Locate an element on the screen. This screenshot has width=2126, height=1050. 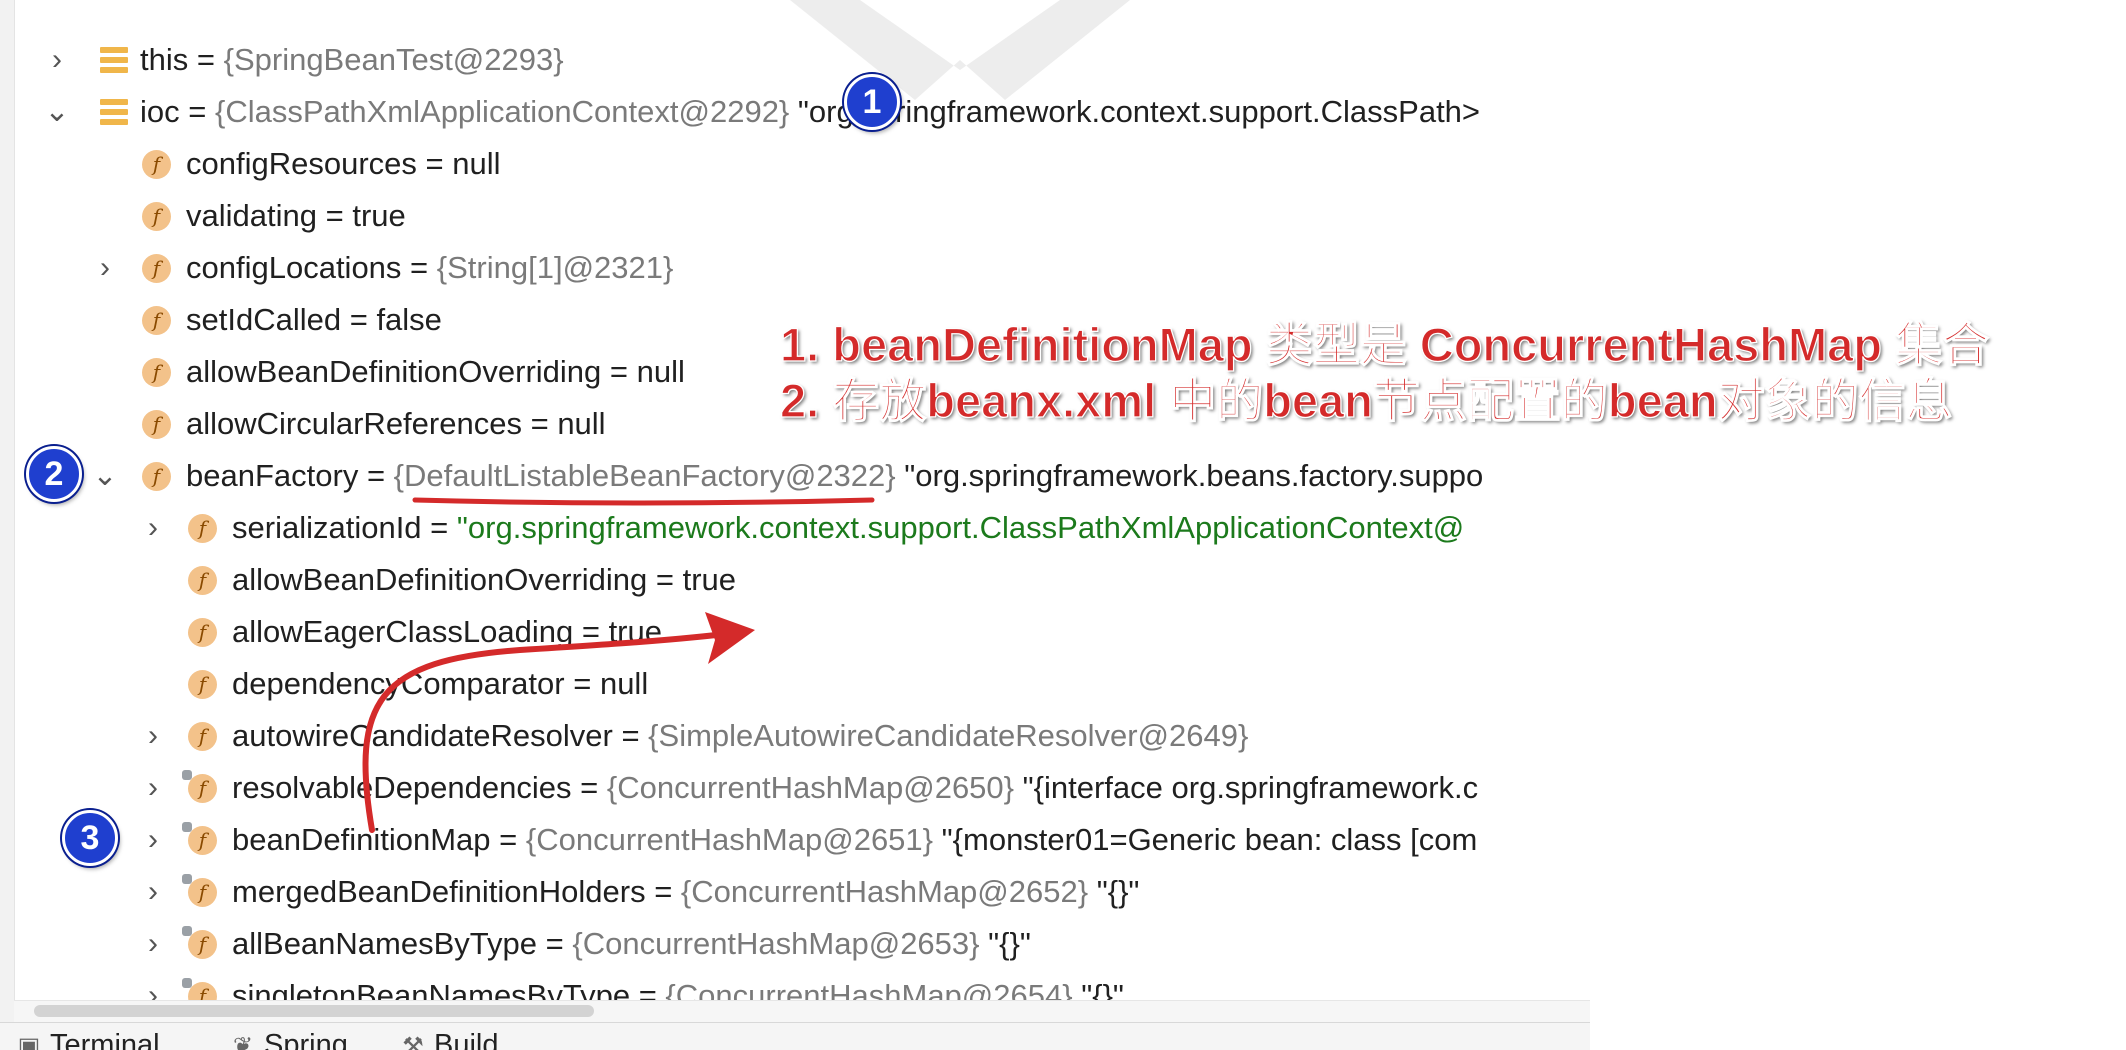
tab-spring: ❦ Spring is located at coordinates (289, 1036).